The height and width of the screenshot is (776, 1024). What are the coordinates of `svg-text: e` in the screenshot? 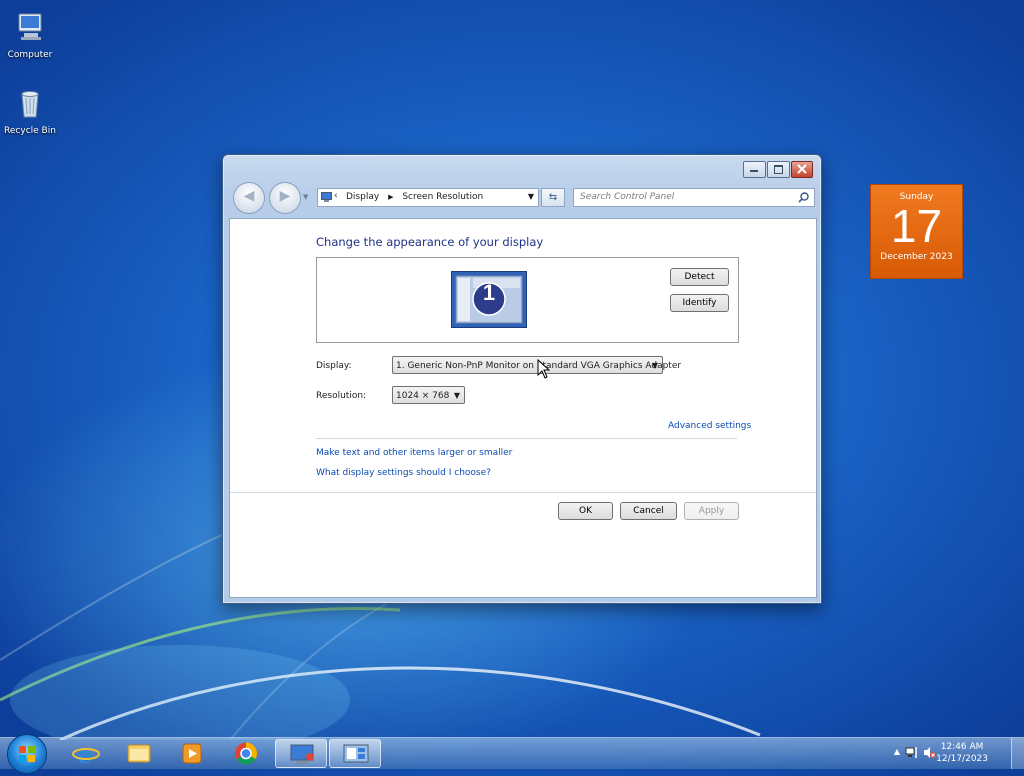 It's located at (84, 754).